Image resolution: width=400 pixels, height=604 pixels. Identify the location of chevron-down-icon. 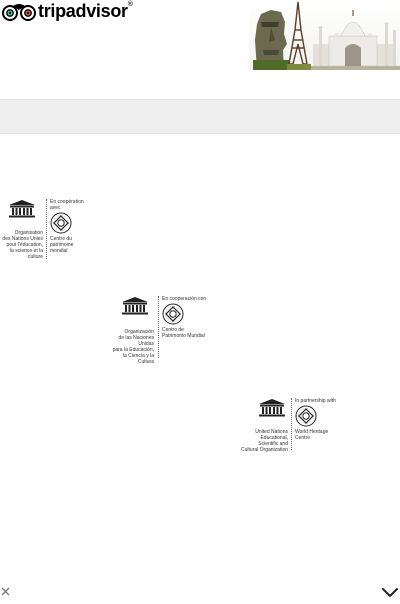
(390, 592).